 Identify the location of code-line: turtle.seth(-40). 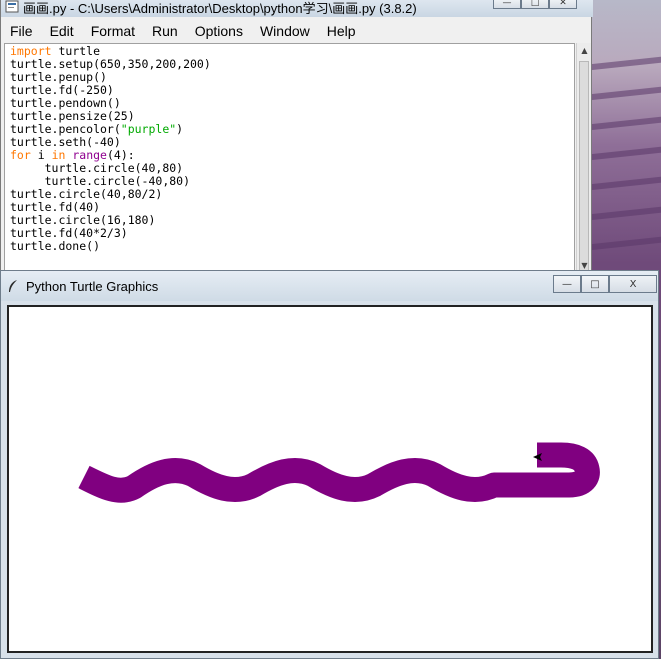
(65, 142).